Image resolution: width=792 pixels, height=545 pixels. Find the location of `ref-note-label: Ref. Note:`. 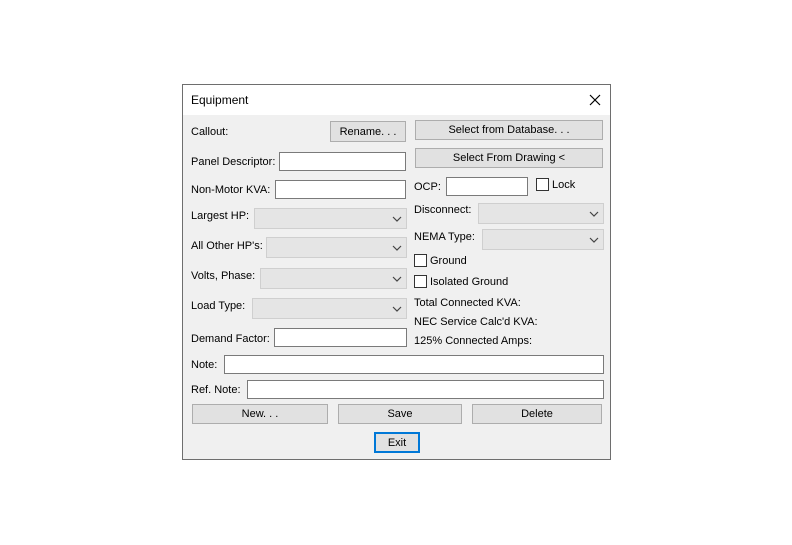

ref-note-label: Ref. Note: is located at coordinates (216, 390).